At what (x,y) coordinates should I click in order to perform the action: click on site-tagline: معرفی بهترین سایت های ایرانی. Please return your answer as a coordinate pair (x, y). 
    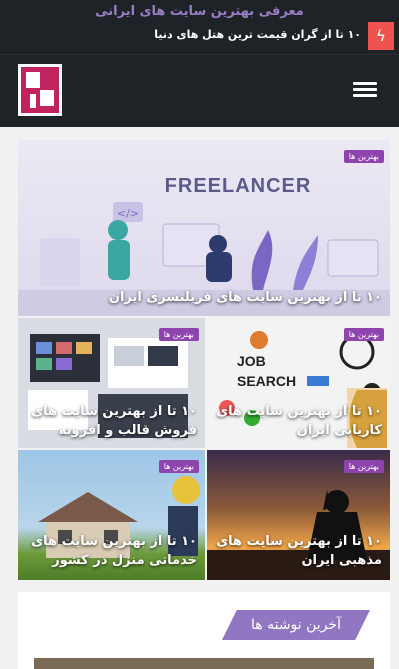
    Looking at the image, I should click on (199, 11).